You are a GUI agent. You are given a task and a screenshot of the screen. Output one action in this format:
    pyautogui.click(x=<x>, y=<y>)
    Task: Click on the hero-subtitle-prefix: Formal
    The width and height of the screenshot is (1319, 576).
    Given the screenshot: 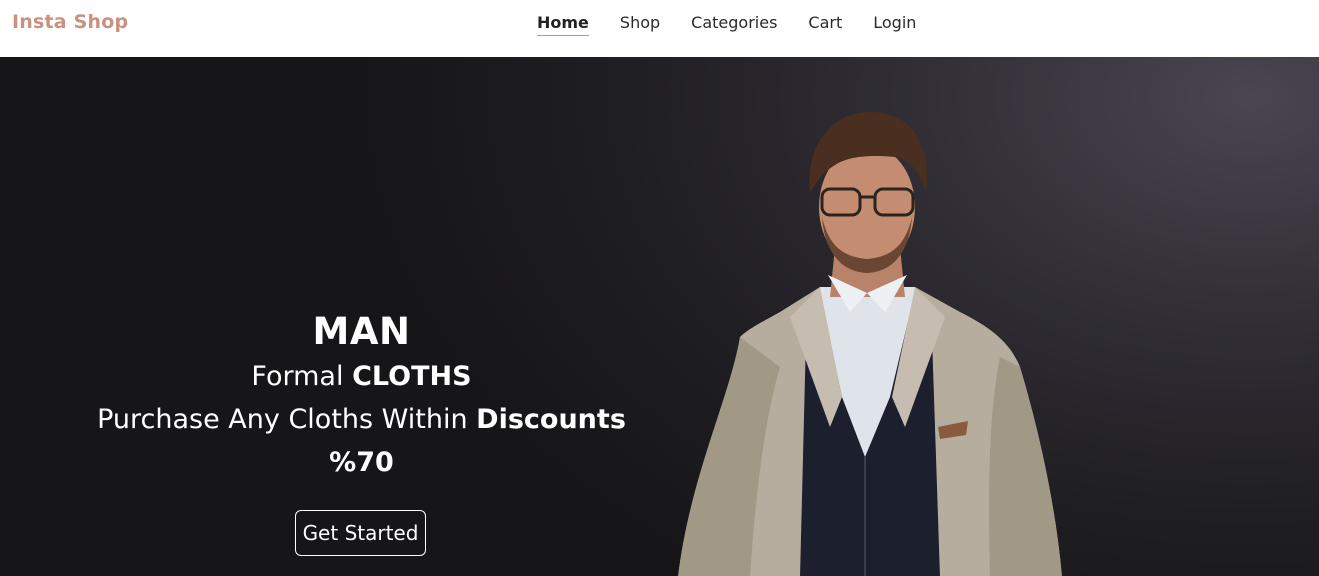 What is the action you would take?
    pyautogui.click(x=302, y=376)
    